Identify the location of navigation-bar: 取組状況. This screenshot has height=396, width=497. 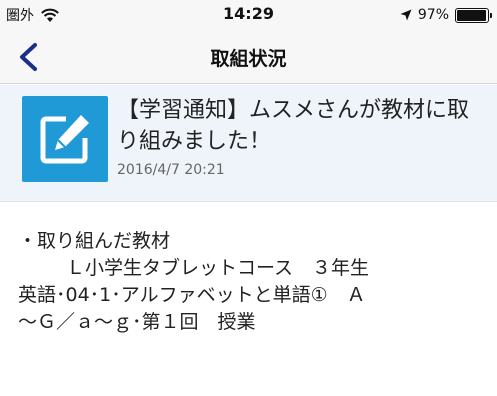
(248, 57).